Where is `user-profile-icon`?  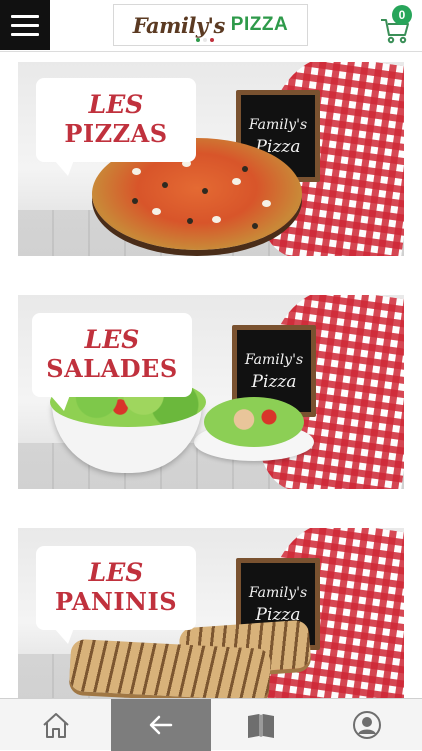
user-profile-icon is located at coordinates (366, 725).